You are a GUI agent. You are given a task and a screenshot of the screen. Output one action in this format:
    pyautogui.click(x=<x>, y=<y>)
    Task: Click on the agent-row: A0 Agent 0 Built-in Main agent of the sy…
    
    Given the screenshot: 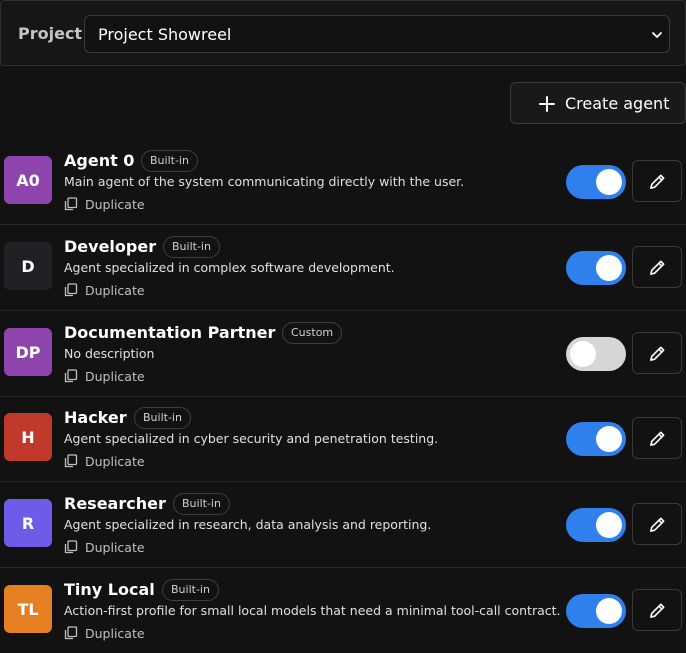 What is the action you would take?
    pyautogui.click(x=343, y=182)
    